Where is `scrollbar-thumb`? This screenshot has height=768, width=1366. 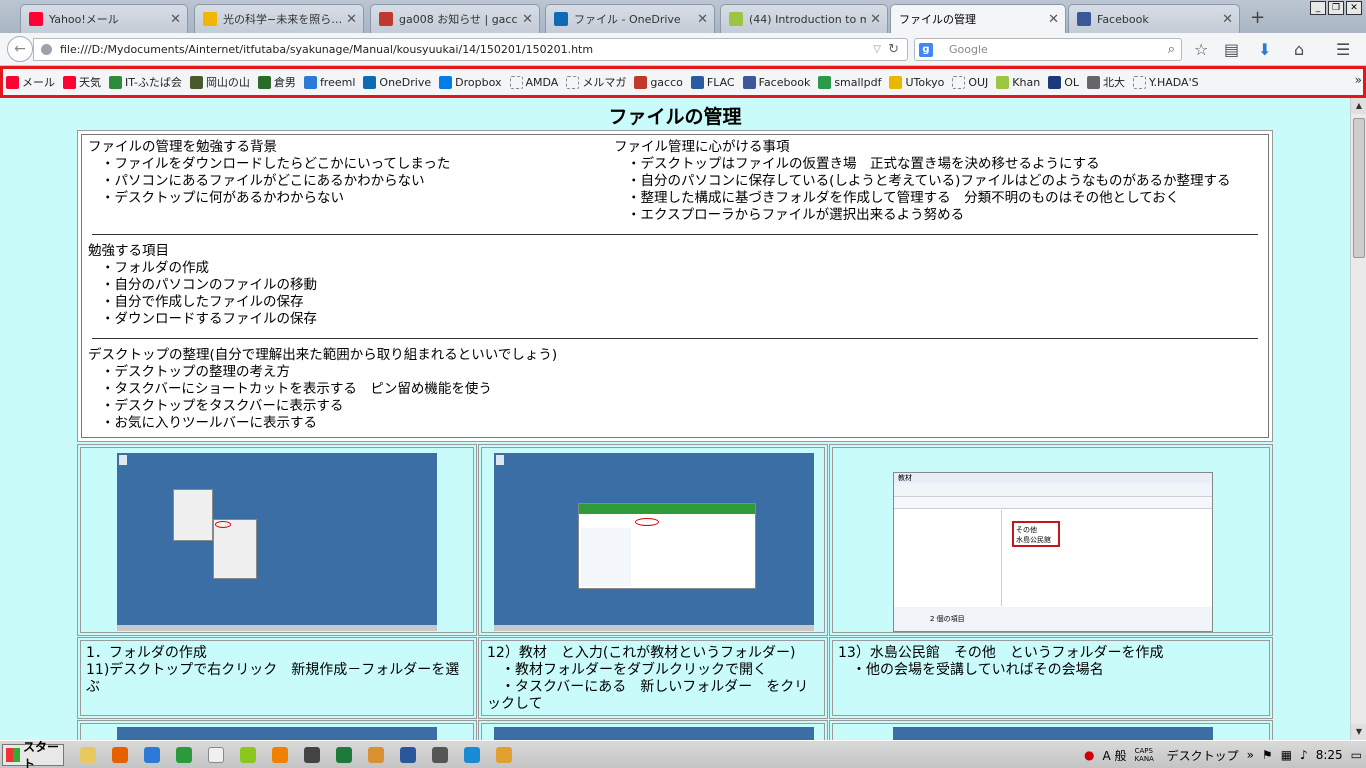
scrollbar-thumb is located at coordinates (1359, 188).